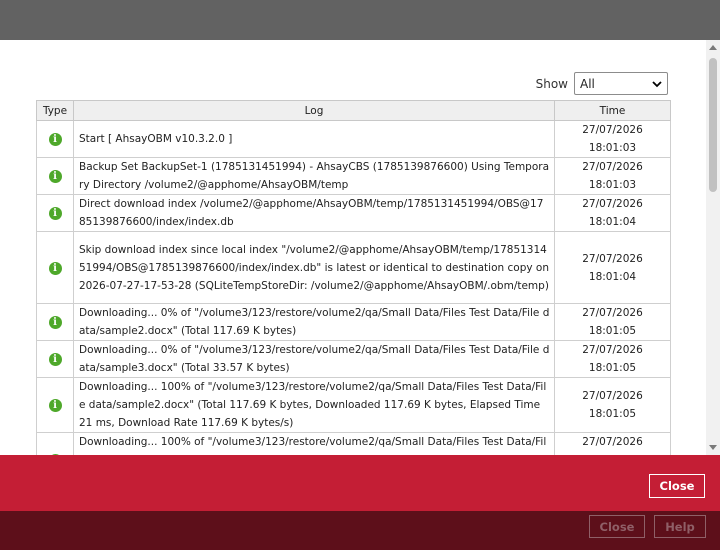 The width and height of the screenshot is (720, 550). Describe the element at coordinates (657, 83) in the screenshot. I see `chevron-down-icon` at that location.